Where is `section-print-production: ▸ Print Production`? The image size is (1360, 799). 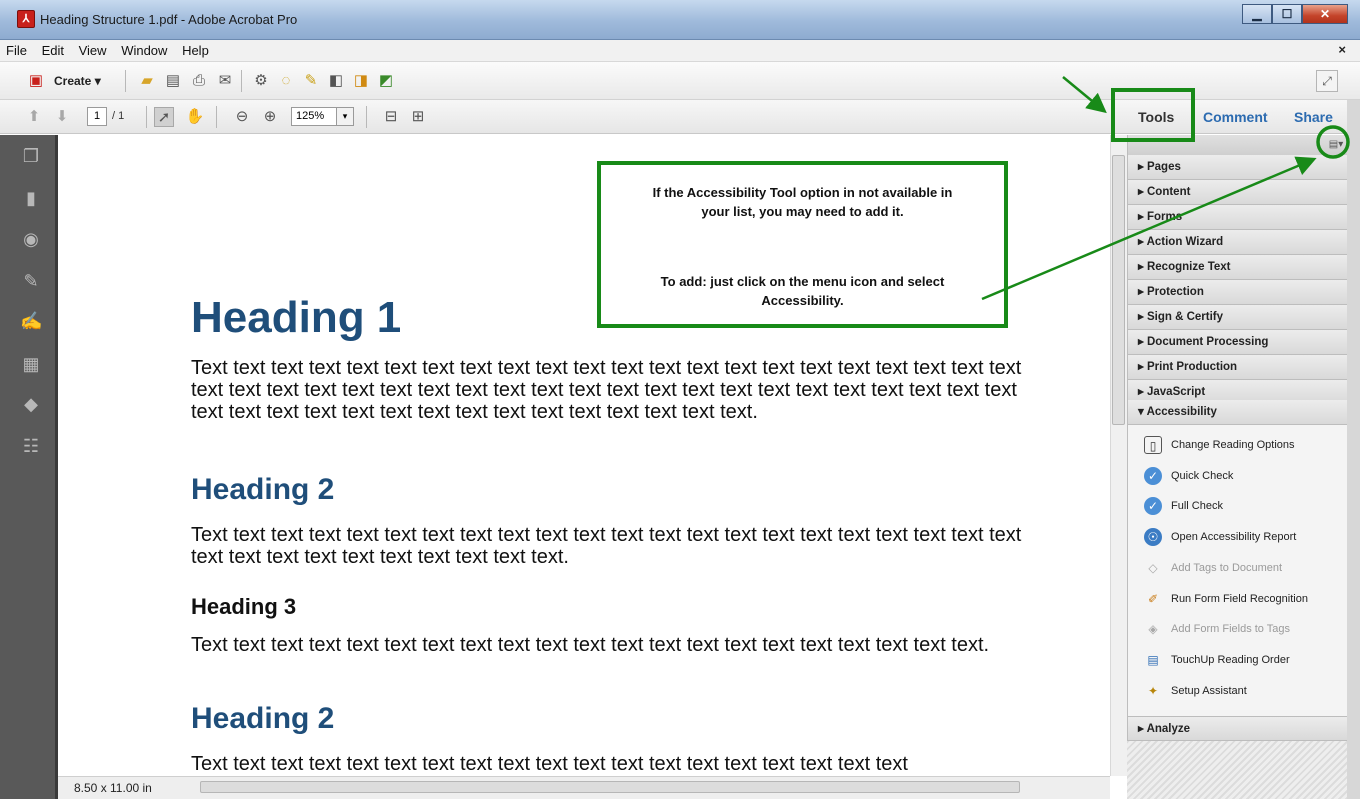 section-print-production: ▸ Print Production is located at coordinates (1238, 367).